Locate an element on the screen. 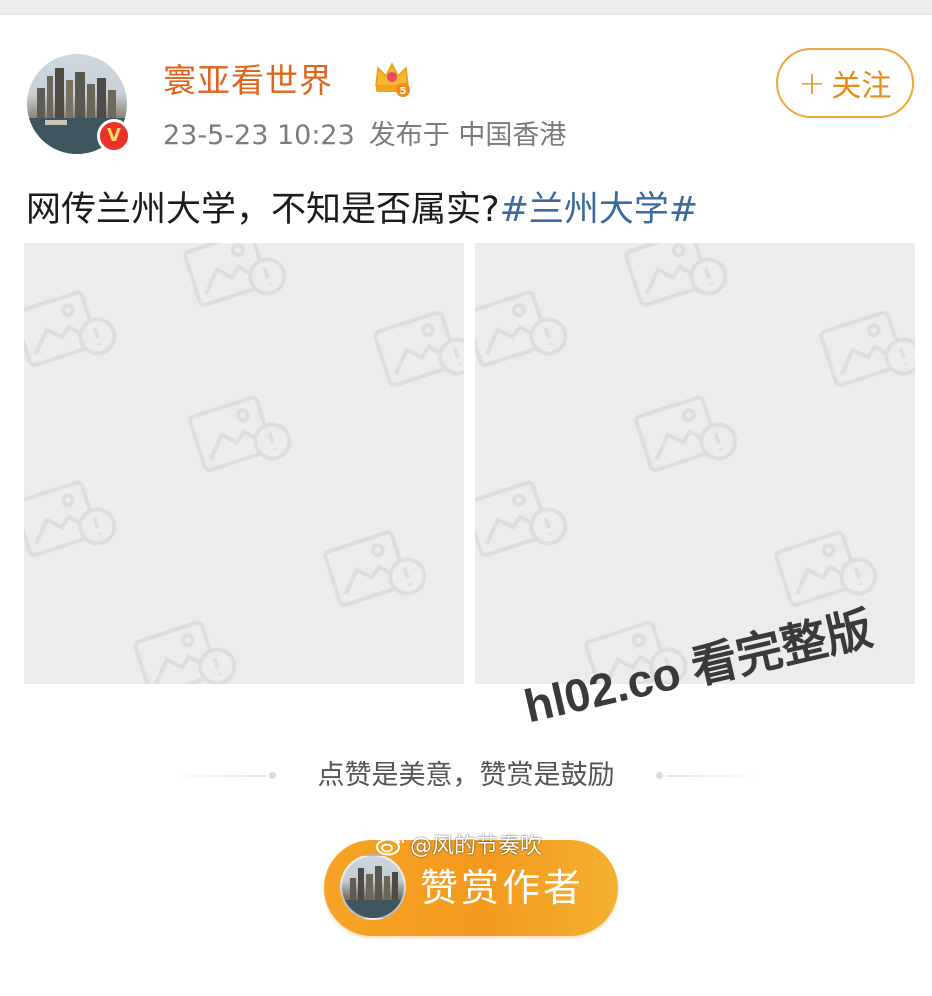  weibo-watermark-text: @风的节奏吹 is located at coordinates (476, 846).